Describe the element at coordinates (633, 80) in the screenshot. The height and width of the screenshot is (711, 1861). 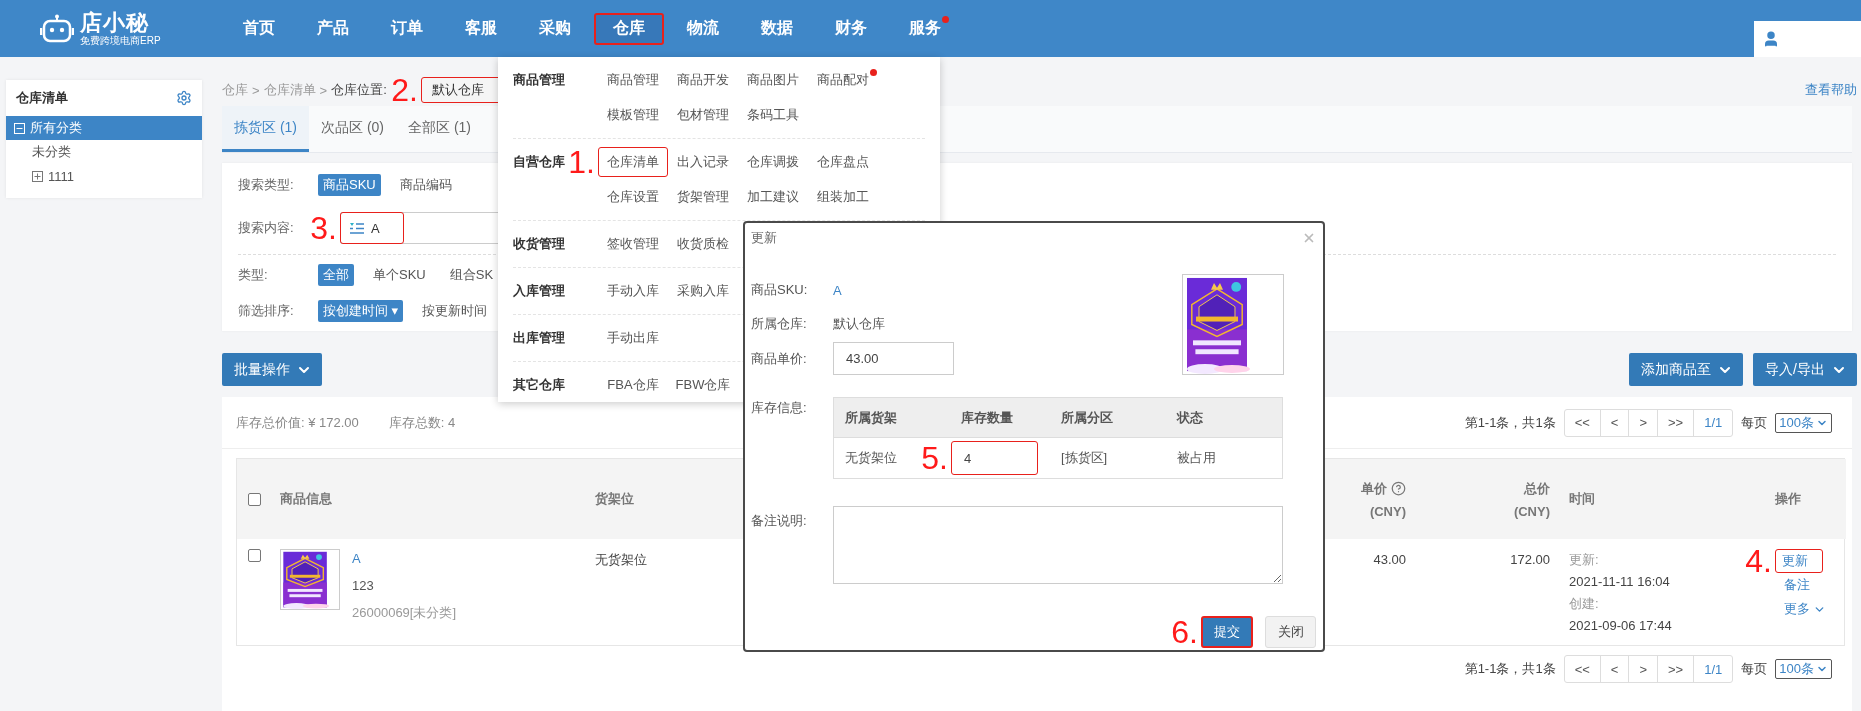
I see `menu-item: 商品管理` at that location.